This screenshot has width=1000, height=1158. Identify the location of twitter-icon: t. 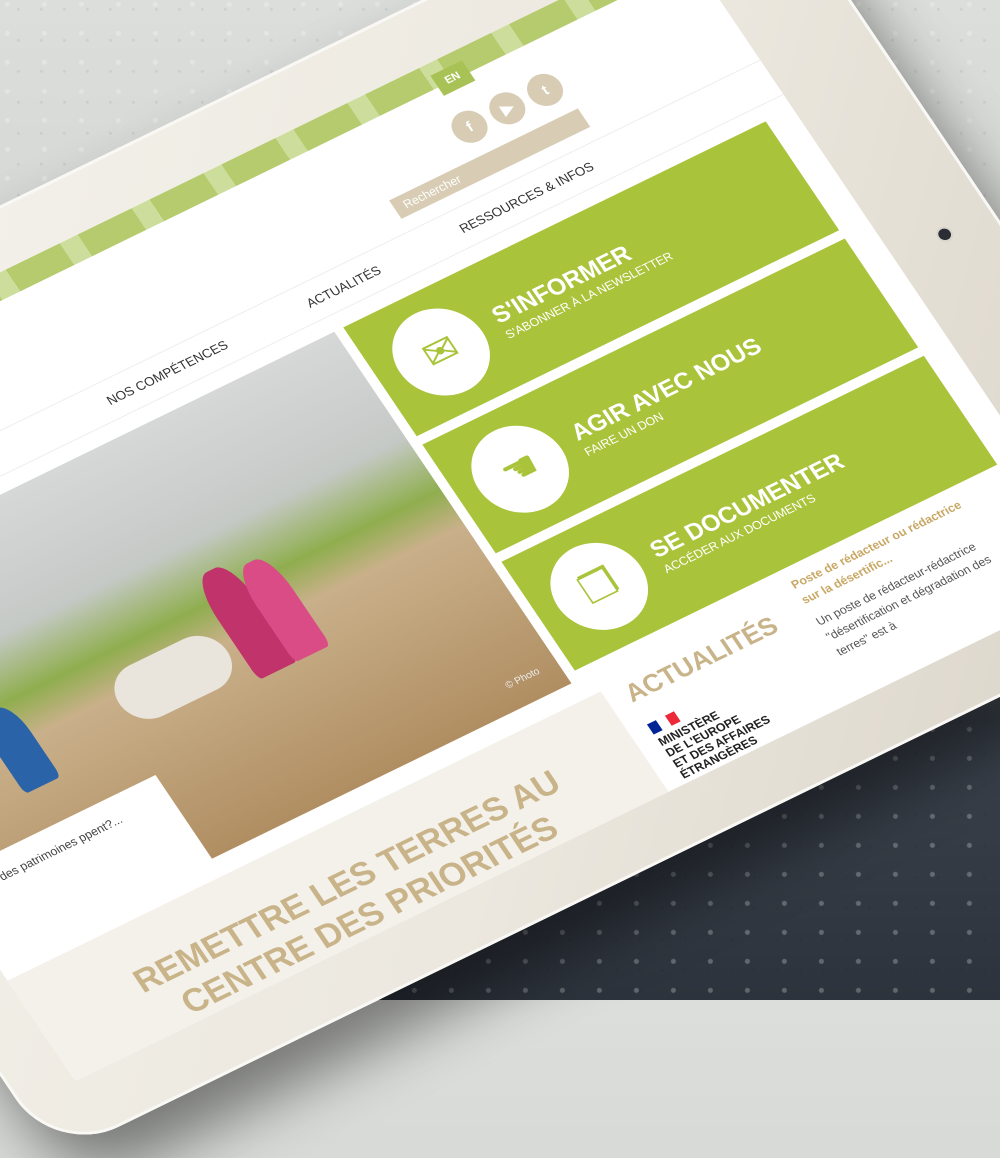
(545, 90).